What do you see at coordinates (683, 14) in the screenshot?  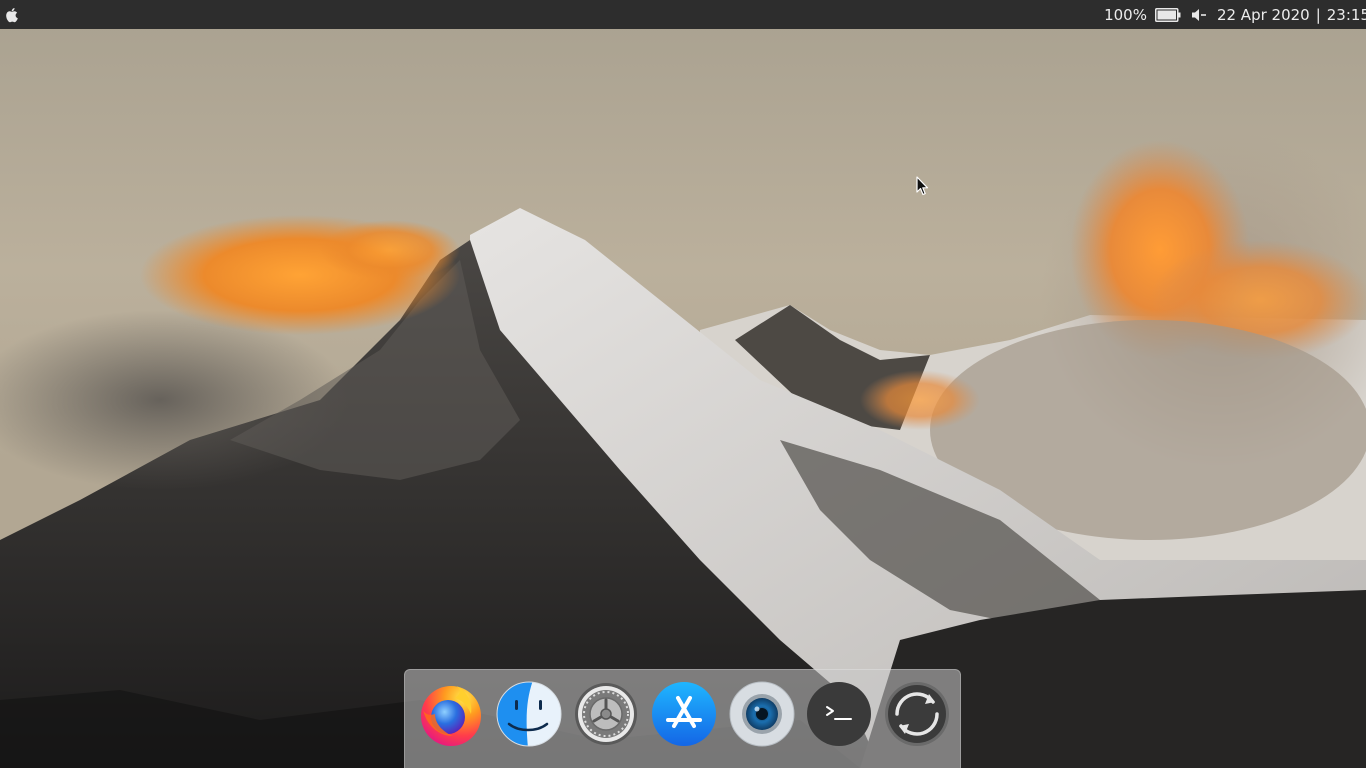 I see `top-menu-bar: 100% 22 Apr 2020 | 23:15` at bounding box center [683, 14].